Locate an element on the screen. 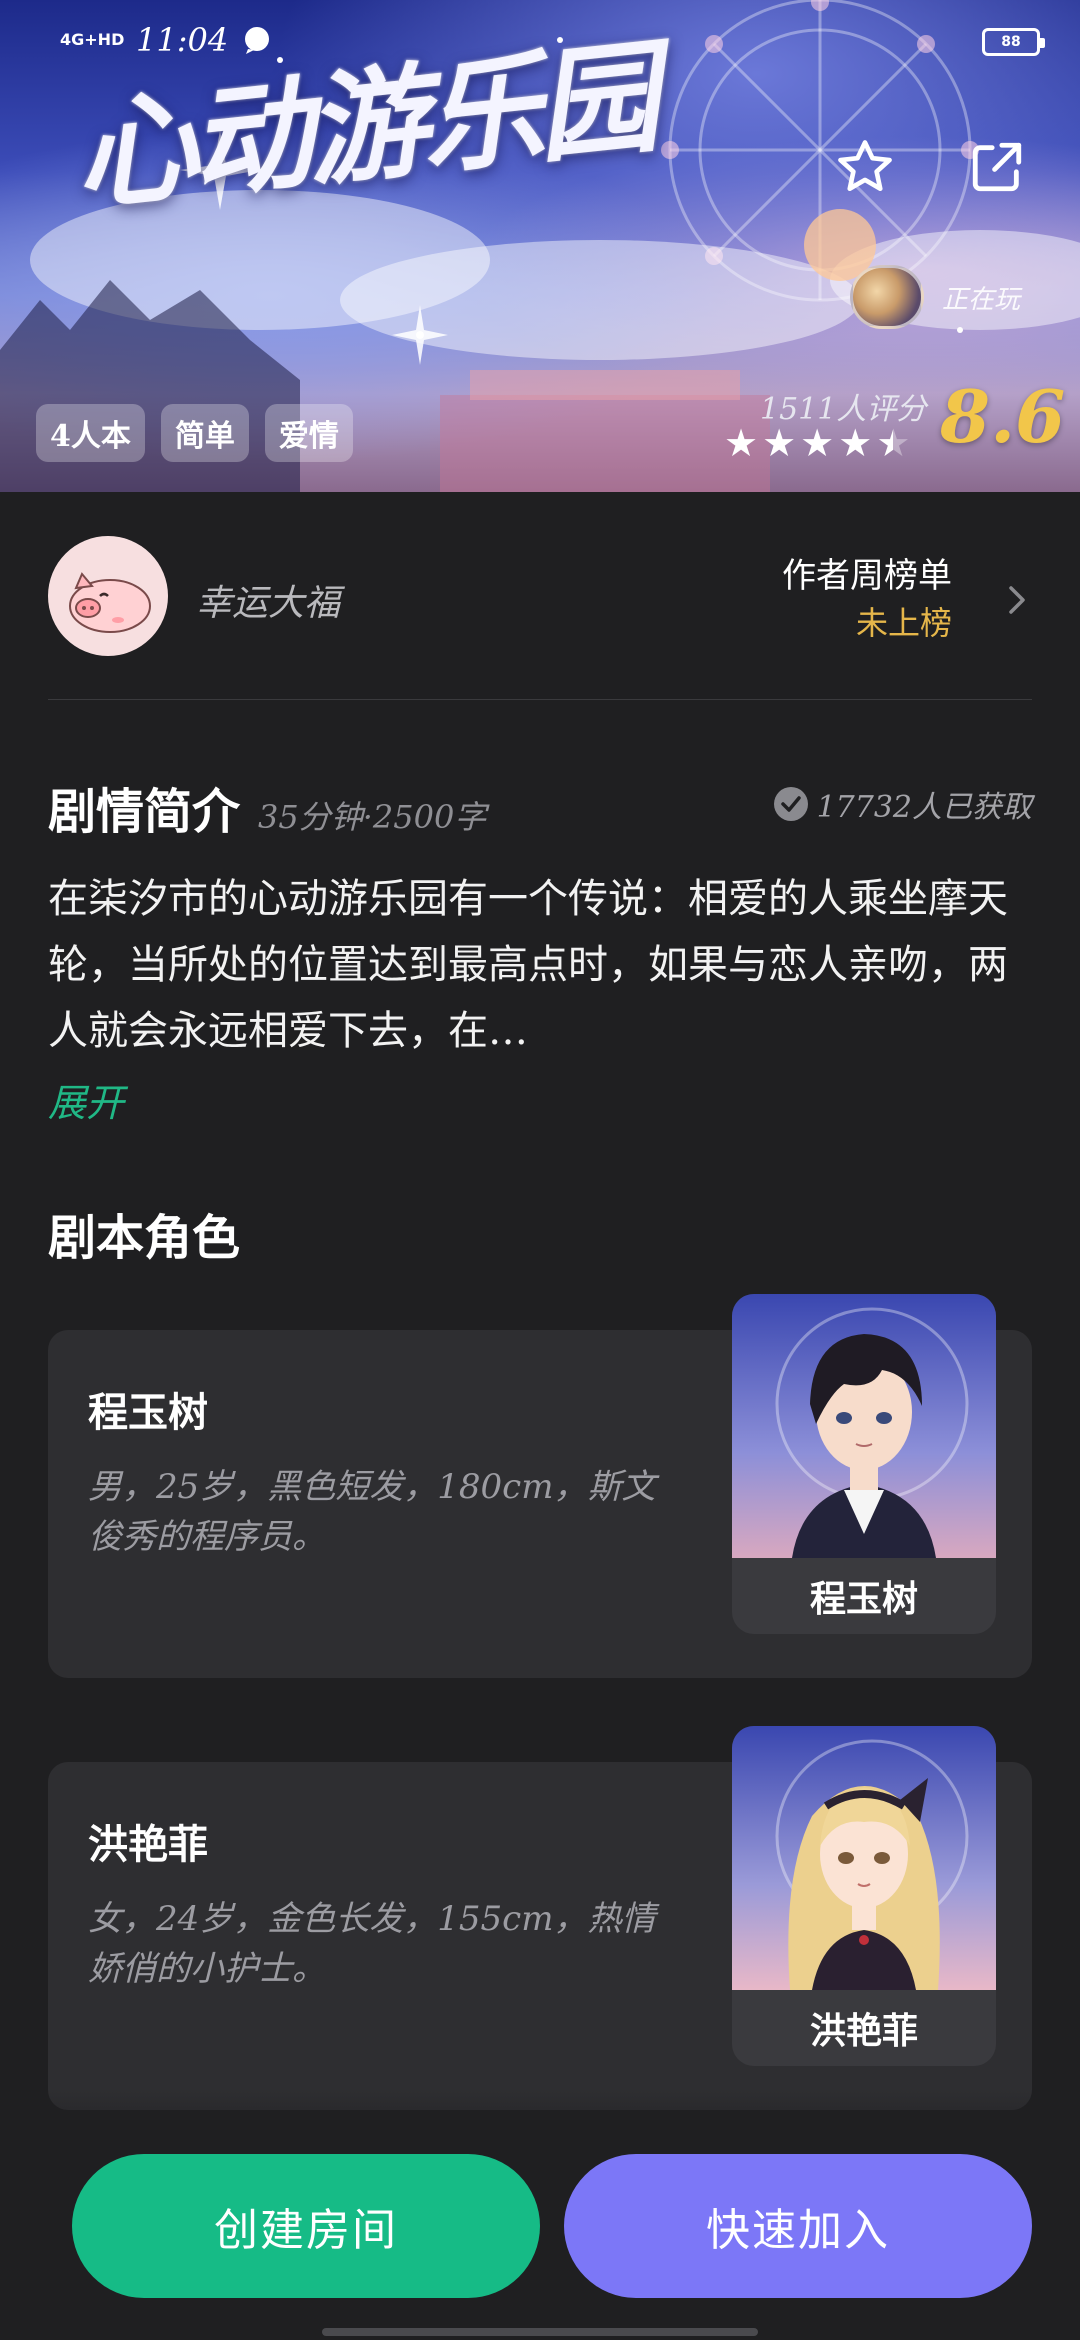 The height and width of the screenshot is (2340, 1080). battery-icon: 88 is located at coordinates (1013, 42).